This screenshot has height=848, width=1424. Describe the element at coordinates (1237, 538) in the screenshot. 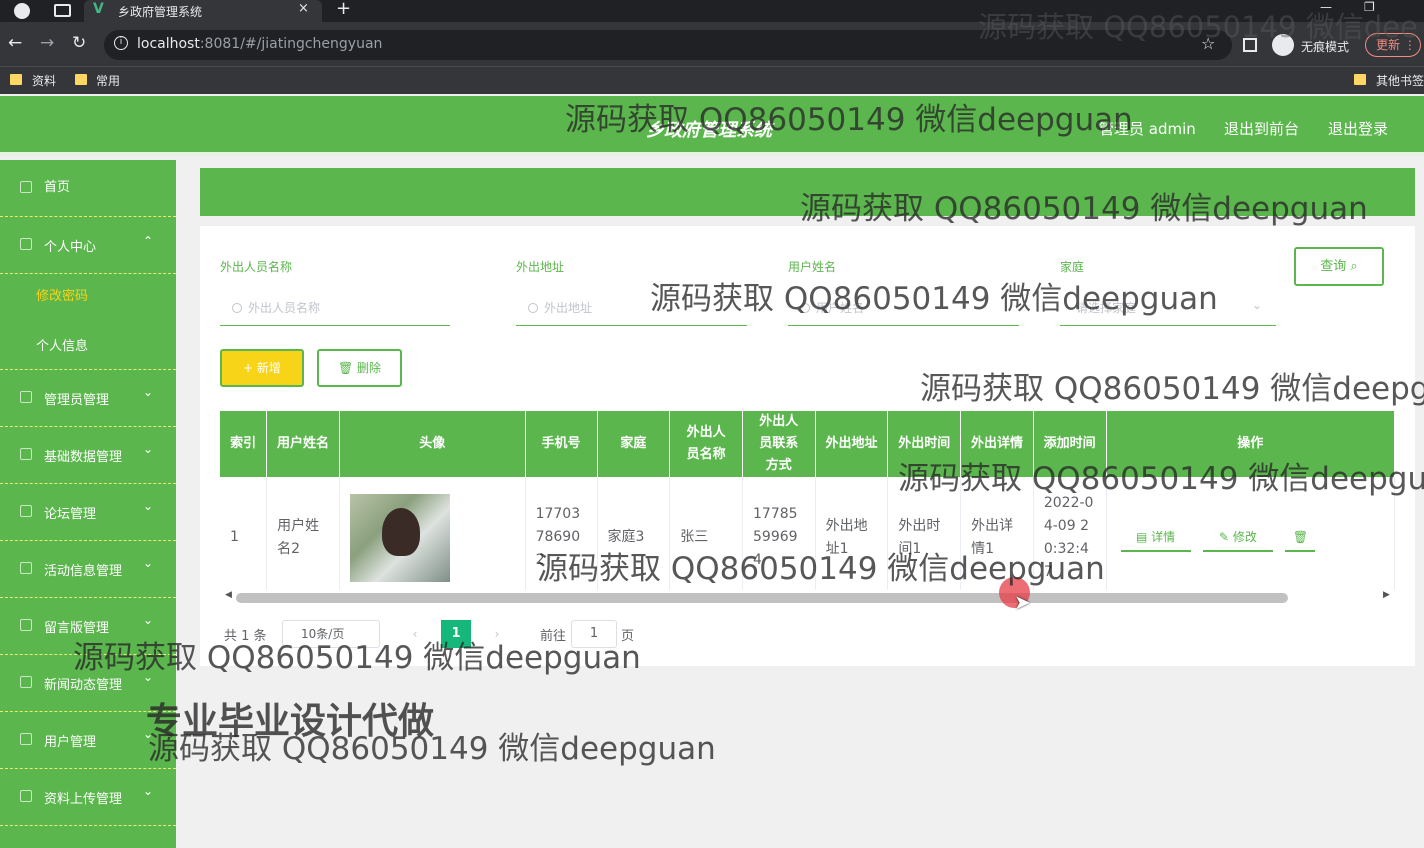

I see `edit-button: ✎ 修改` at that location.